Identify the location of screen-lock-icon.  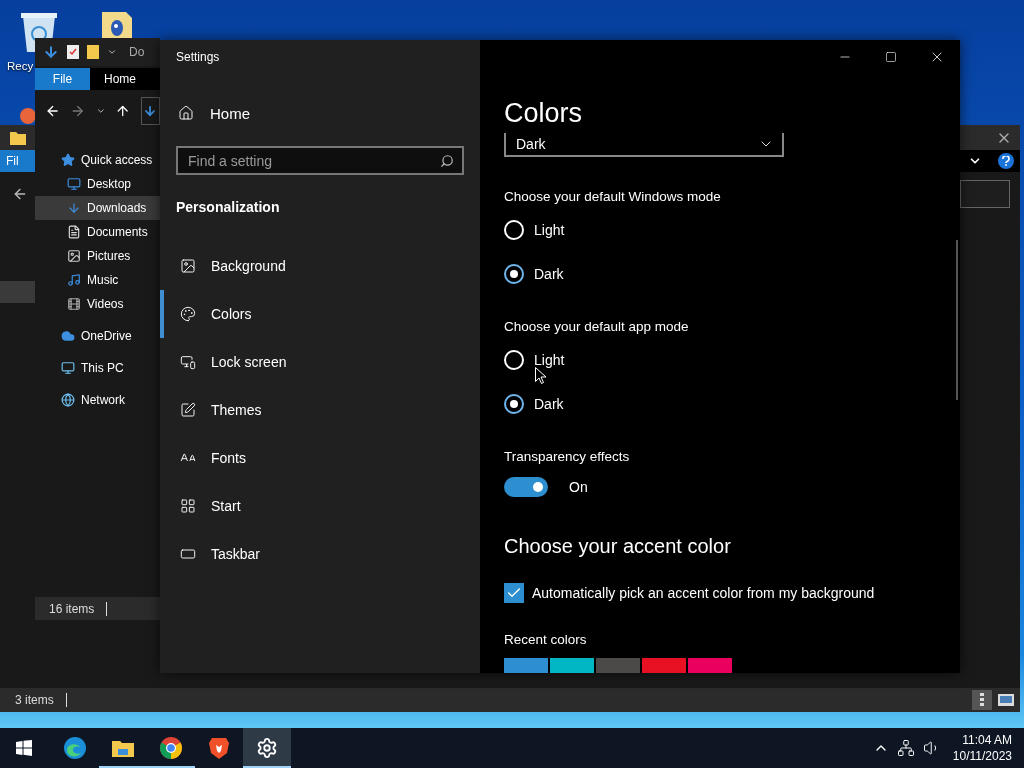
(188, 362).